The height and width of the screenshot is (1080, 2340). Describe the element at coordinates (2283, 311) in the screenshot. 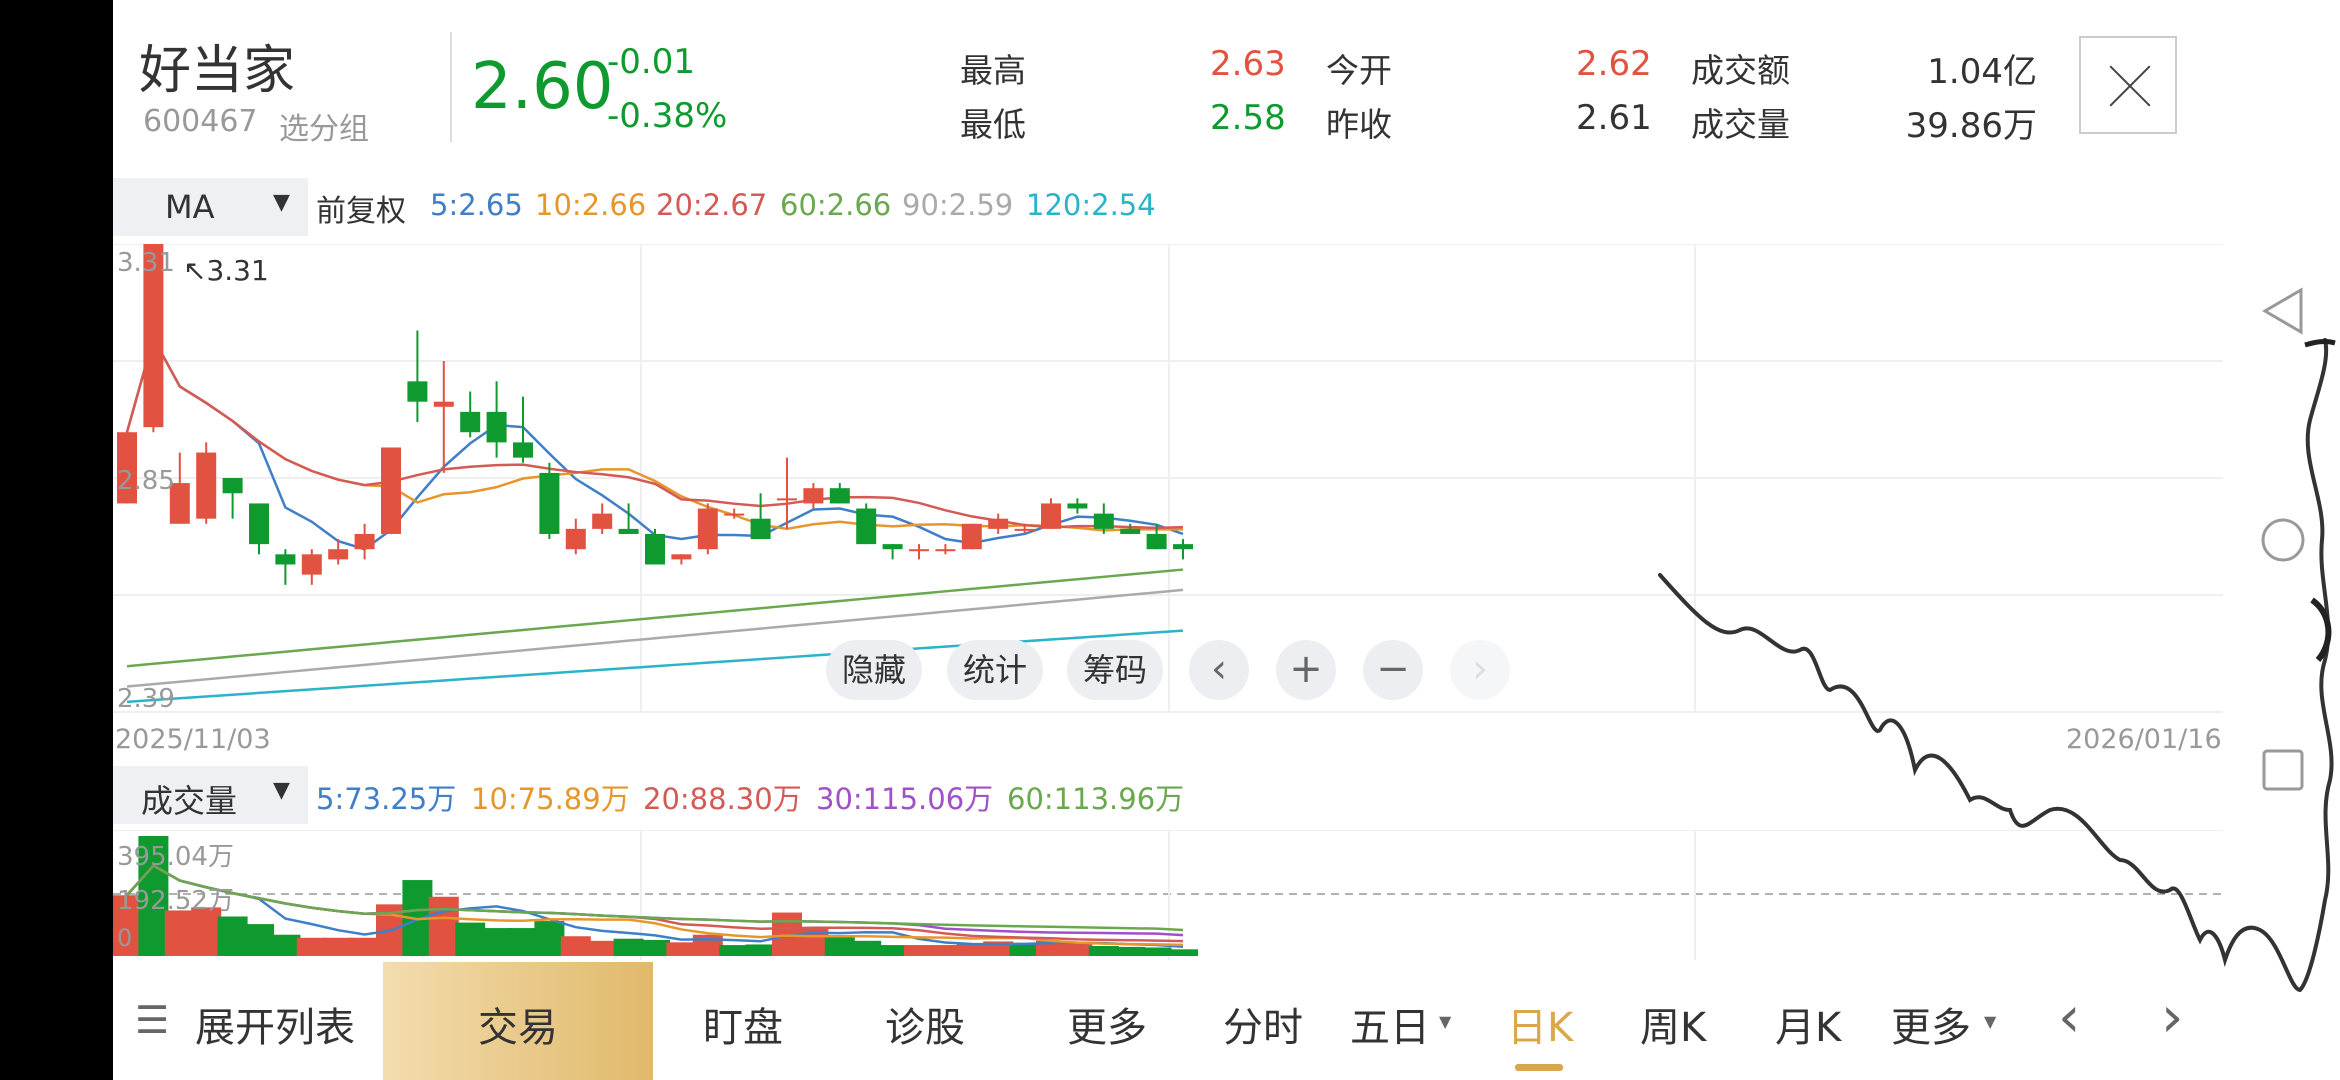

I see `back-icon` at that location.